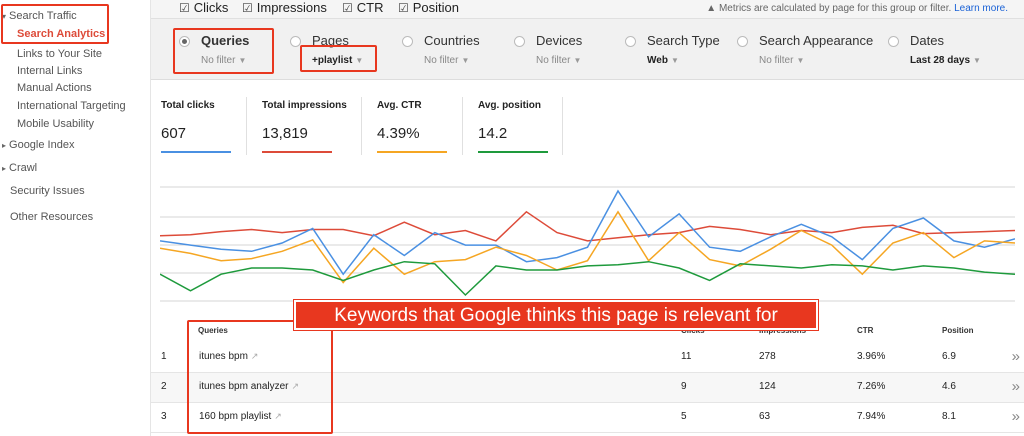  What do you see at coordinates (683, 40) in the screenshot?
I see `filter-label: Search Type` at bounding box center [683, 40].